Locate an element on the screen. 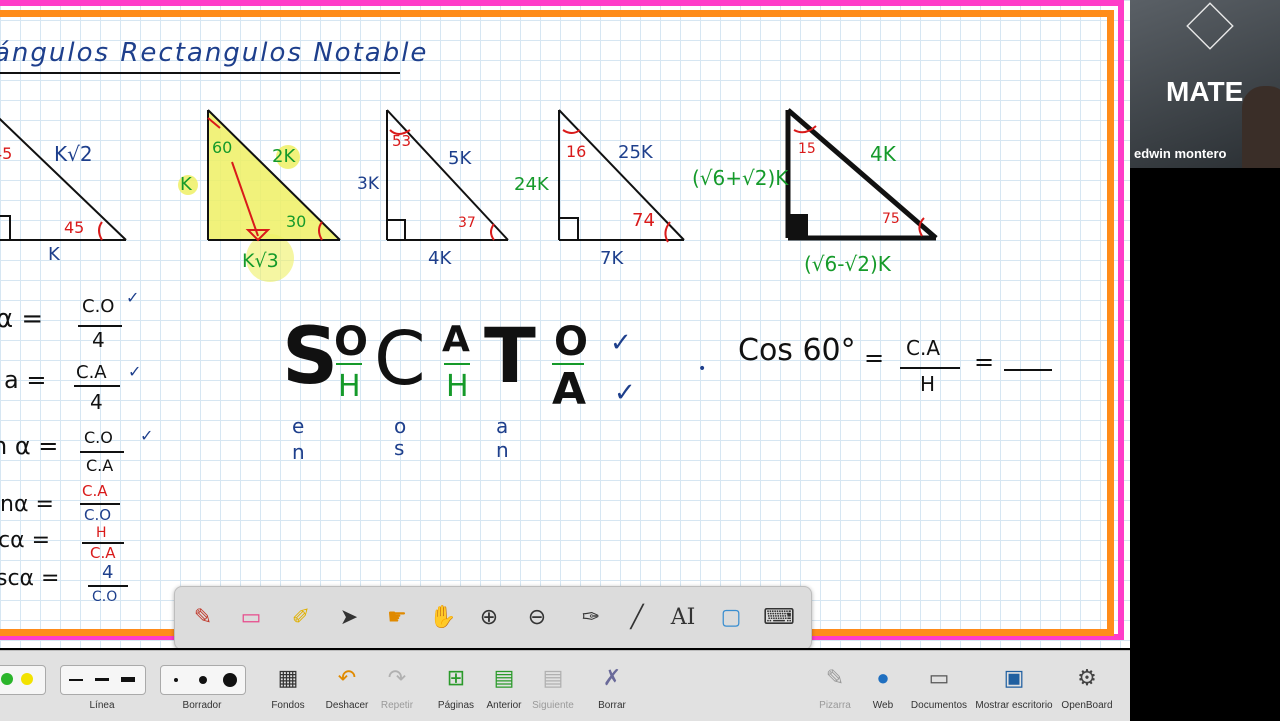 This screenshot has height=721, width=1280. laser-icon: ☛ is located at coordinates (397, 616).